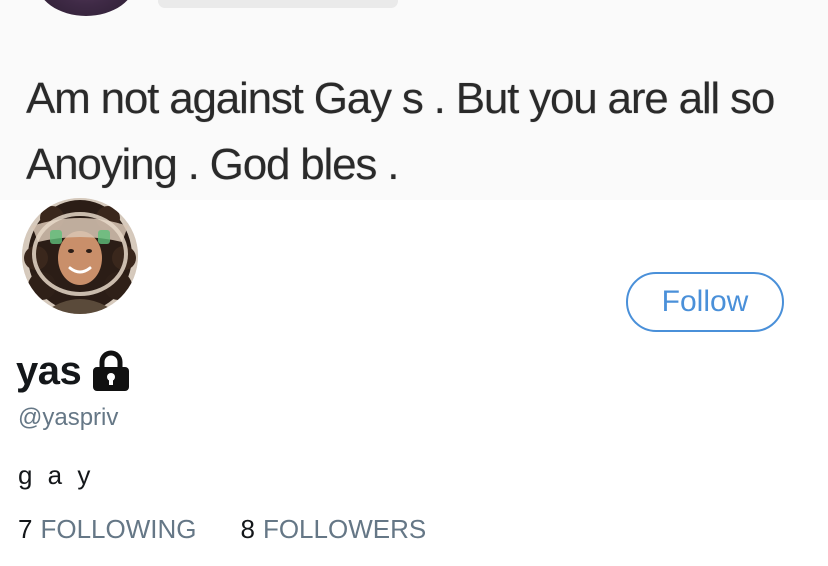 This screenshot has height=566, width=828. Describe the element at coordinates (56, 475) in the screenshot. I see `profile-bio: g a y` at that location.